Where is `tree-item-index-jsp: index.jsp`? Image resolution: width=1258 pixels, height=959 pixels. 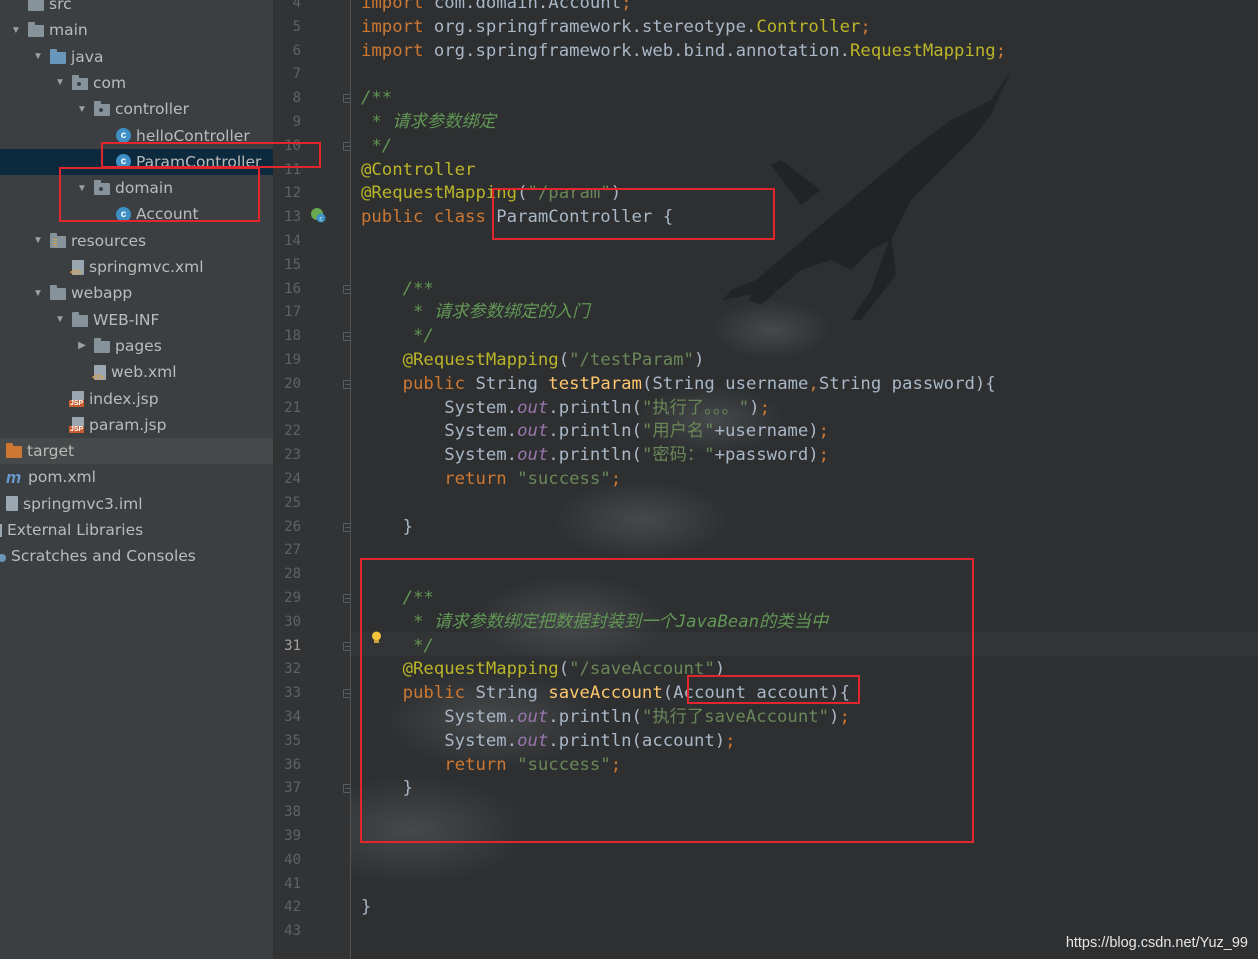 tree-item-index-jsp: index.jsp is located at coordinates (136, 399).